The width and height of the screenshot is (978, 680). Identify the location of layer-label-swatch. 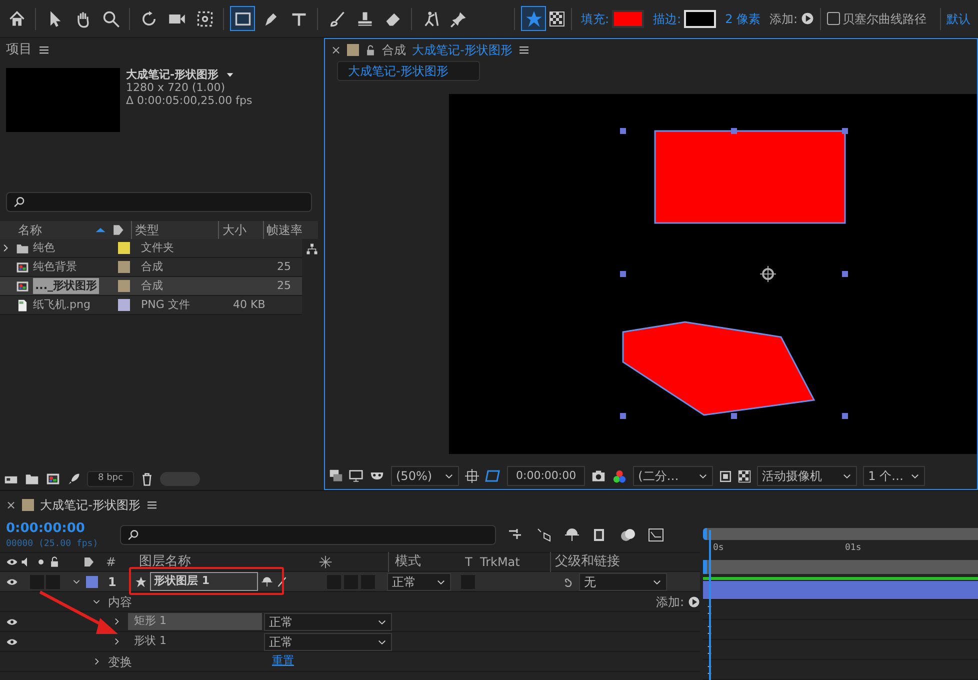
(92, 582).